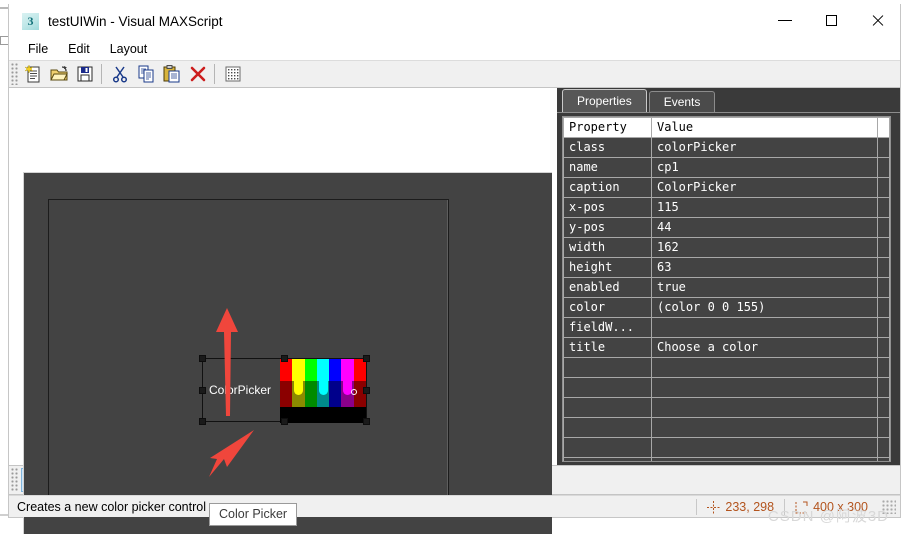 The height and width of the screenshot is (534, 901). Describe the element at coordinates (764, 147) in the screenshot. I see `property-value-cell: colorPicker` at that location.